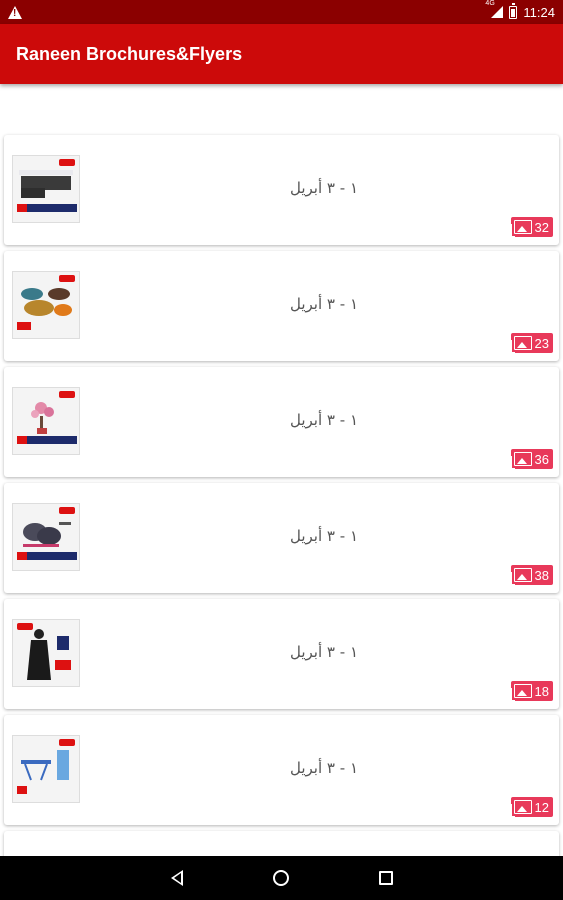  I want to click on abaya-image, so click(49, 654).